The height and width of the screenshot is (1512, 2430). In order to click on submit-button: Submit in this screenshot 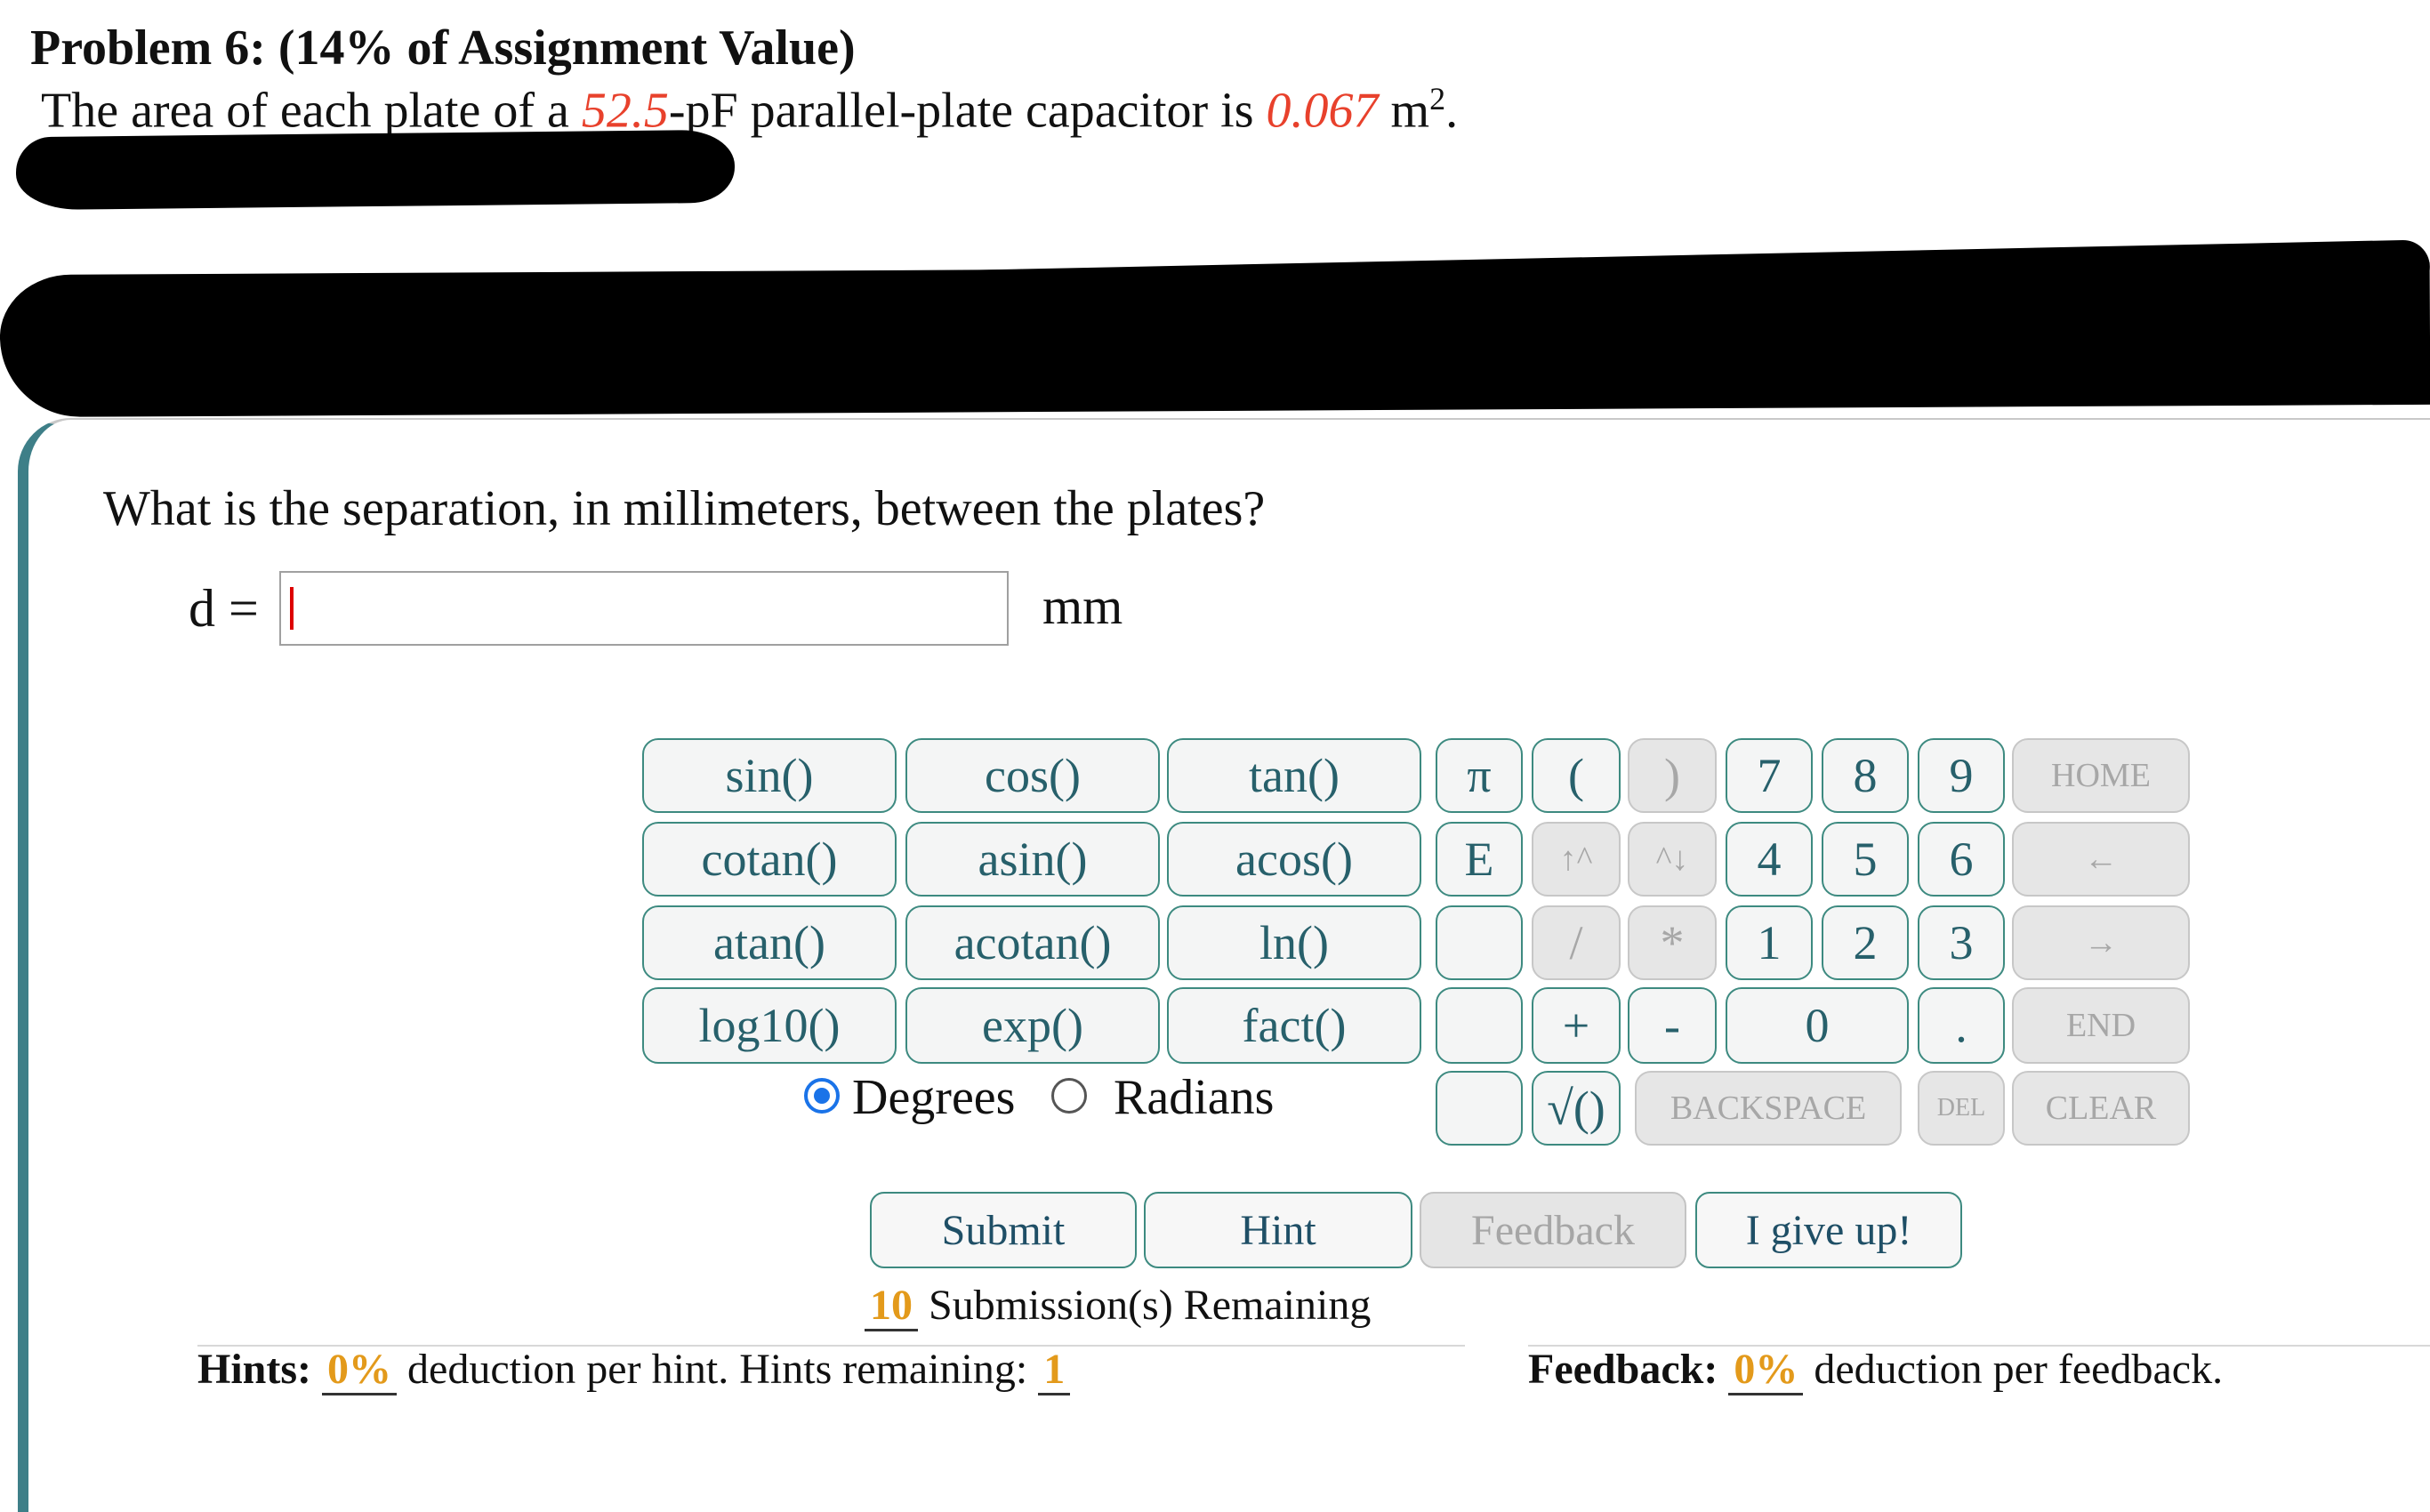, I will do `click(1003, 1230)`.